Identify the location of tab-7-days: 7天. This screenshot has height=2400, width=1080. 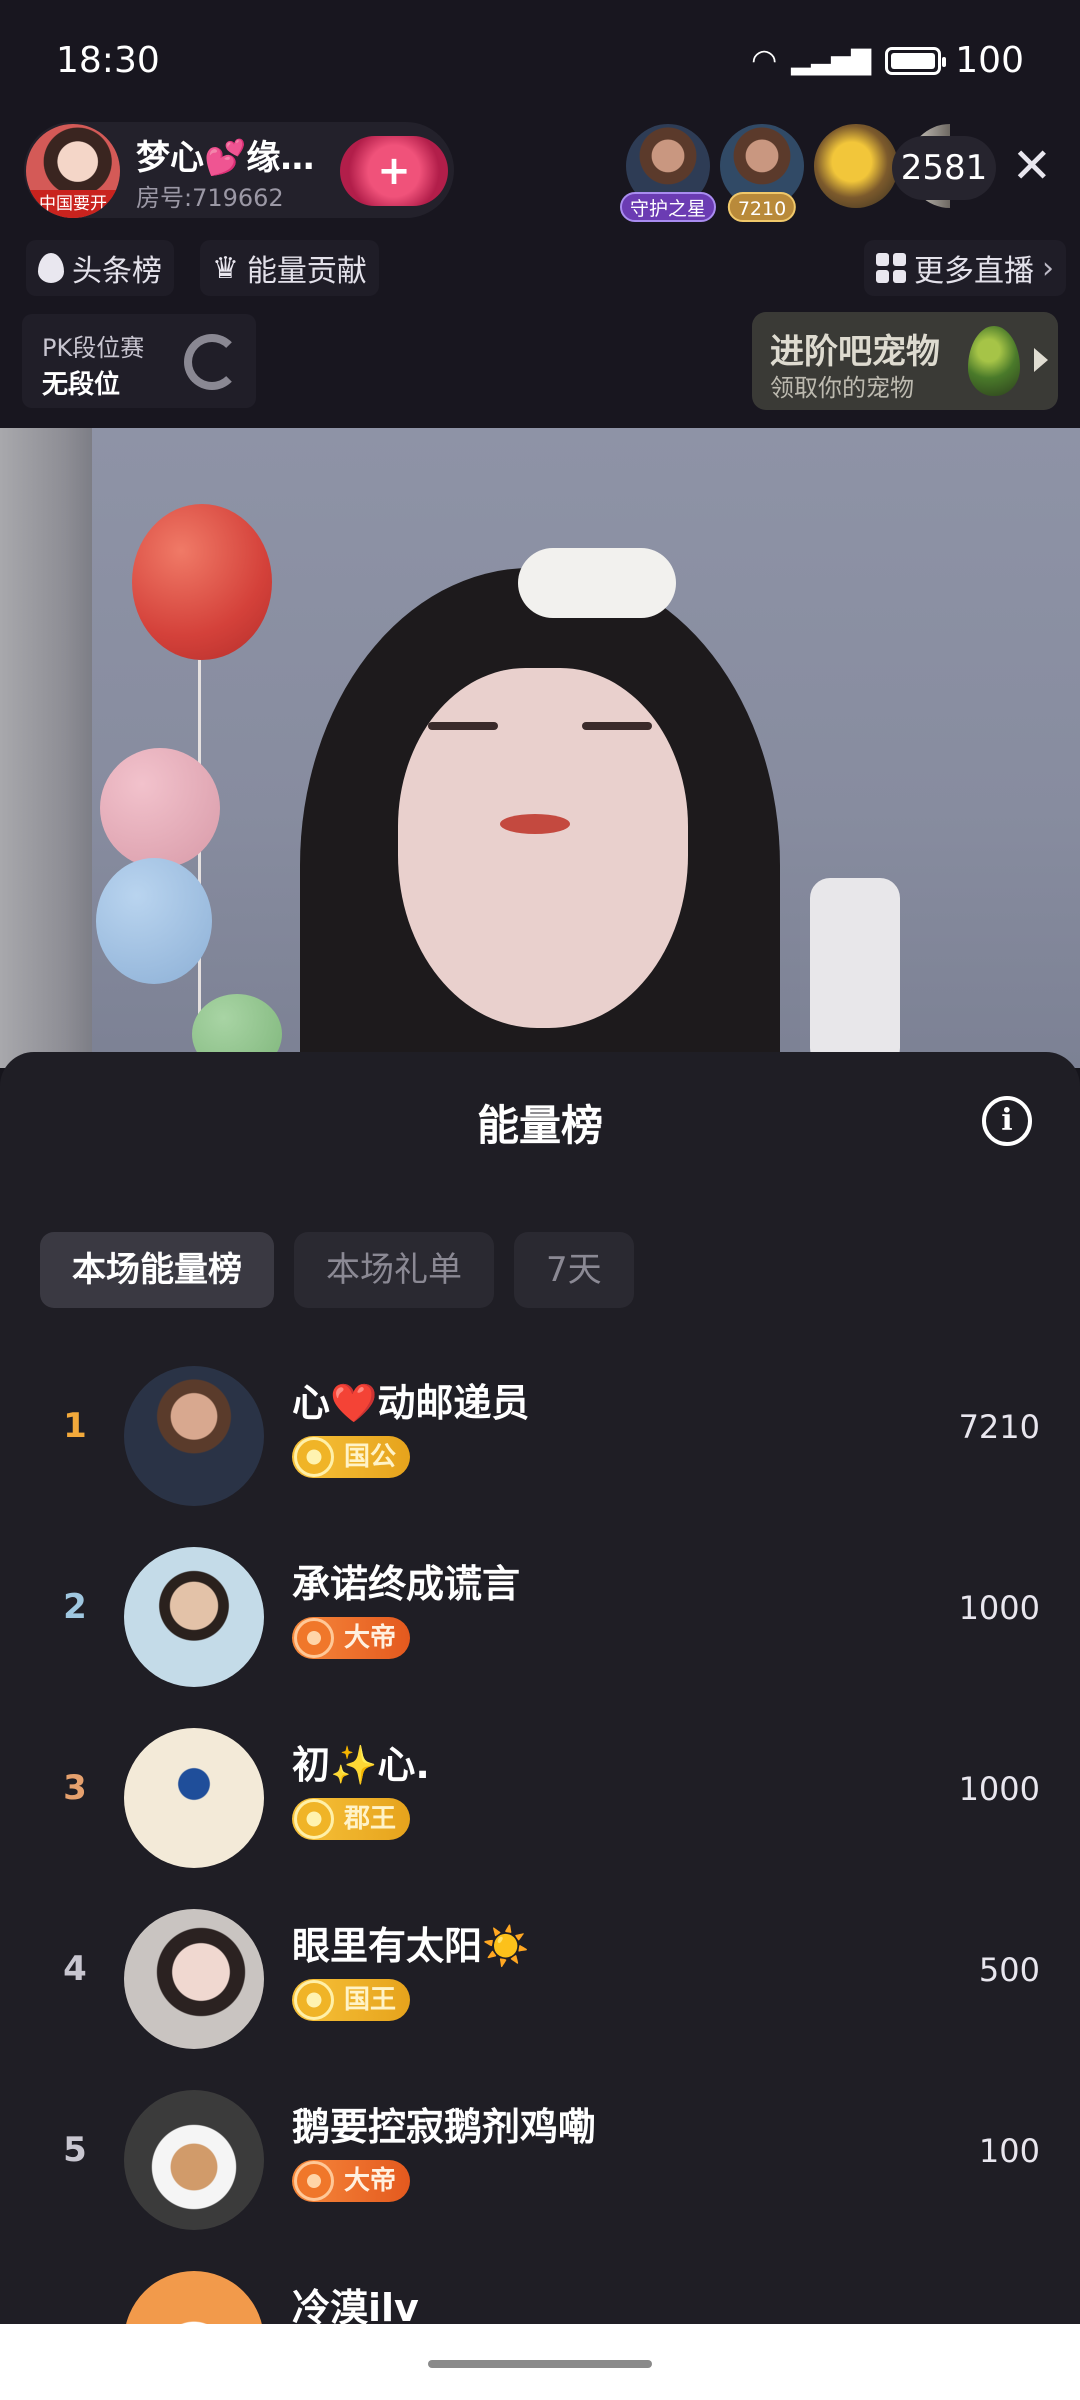
(574, 1270).